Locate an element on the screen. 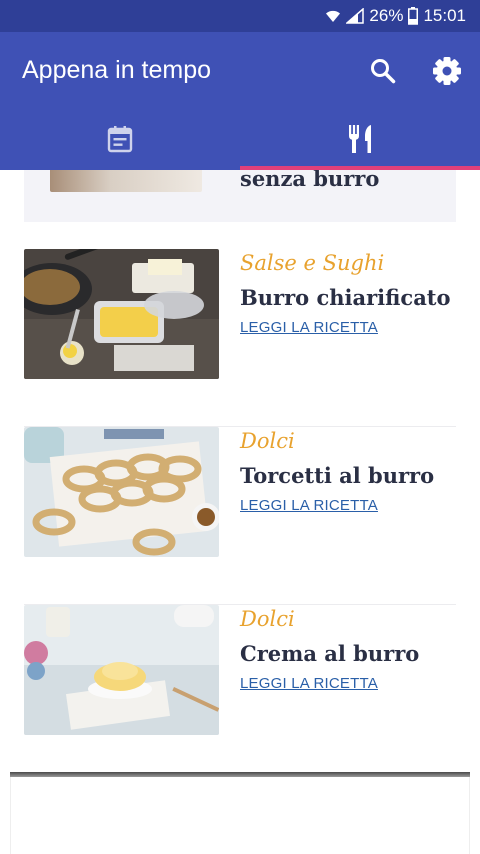  settings-button is located at coordinates (447, 71).